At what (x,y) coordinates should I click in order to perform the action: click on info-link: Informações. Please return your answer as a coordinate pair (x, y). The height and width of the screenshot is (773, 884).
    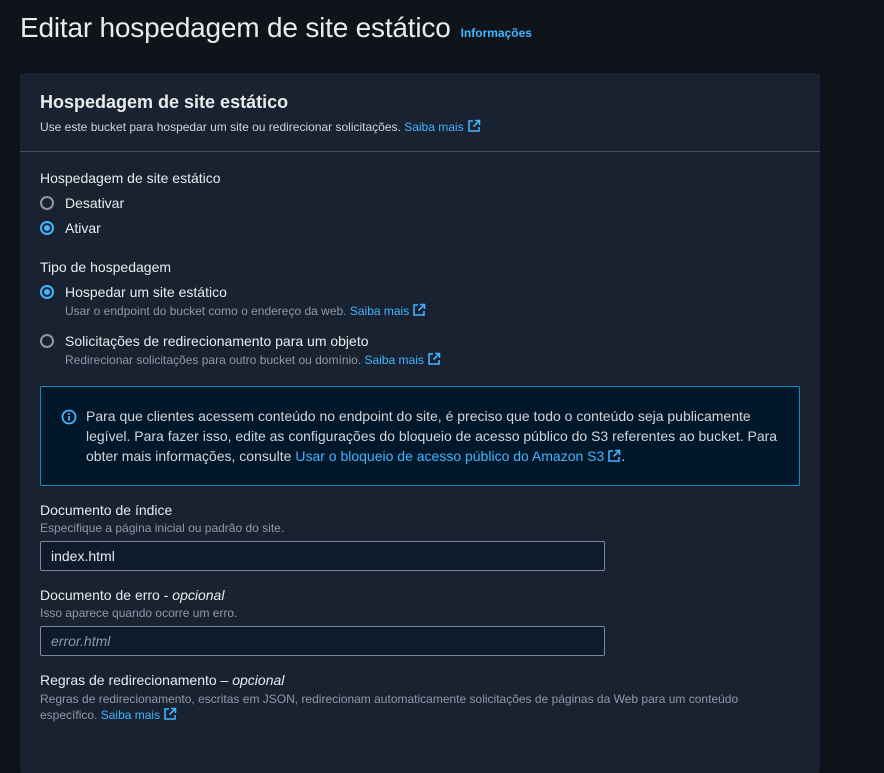
    Looking at the image, I should click on (496, 33).